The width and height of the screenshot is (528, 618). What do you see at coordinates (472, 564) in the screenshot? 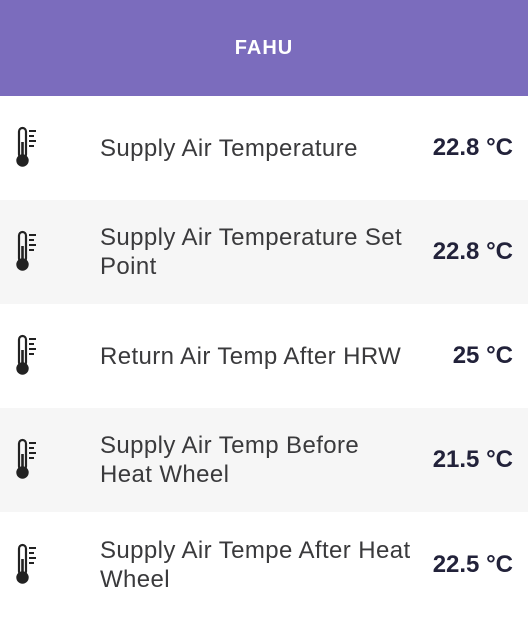
I see `sensor-value: 22.5 °C` at bounding box center [472, 564].